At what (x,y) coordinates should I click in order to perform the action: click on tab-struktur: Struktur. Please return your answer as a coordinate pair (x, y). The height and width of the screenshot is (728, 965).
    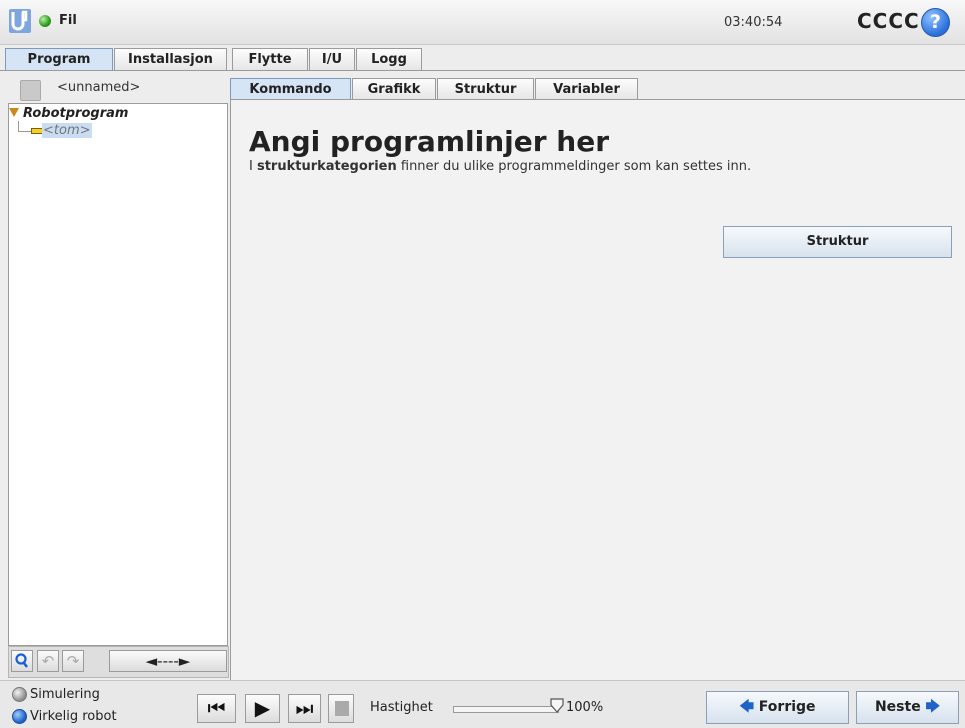
    Looking at the image, I should click on (485, 88).